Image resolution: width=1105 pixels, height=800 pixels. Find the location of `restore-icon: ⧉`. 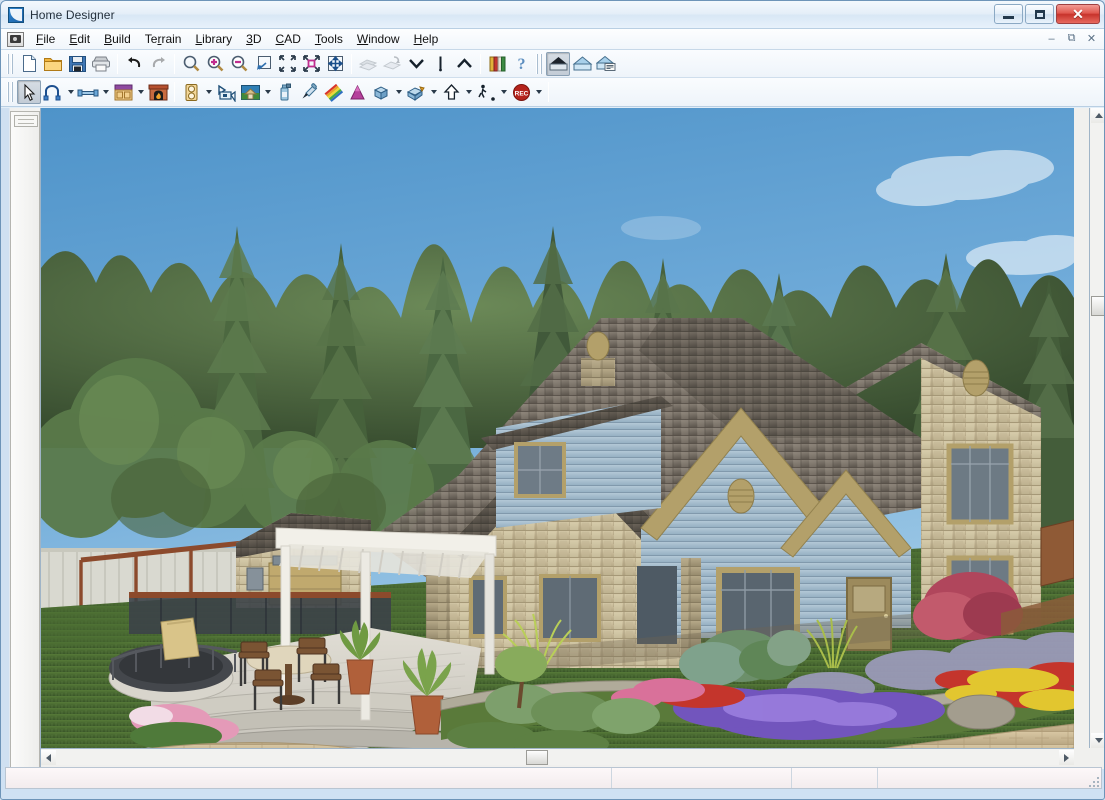

restore-icon: ⧉ is located at coordinates (1071, 38).